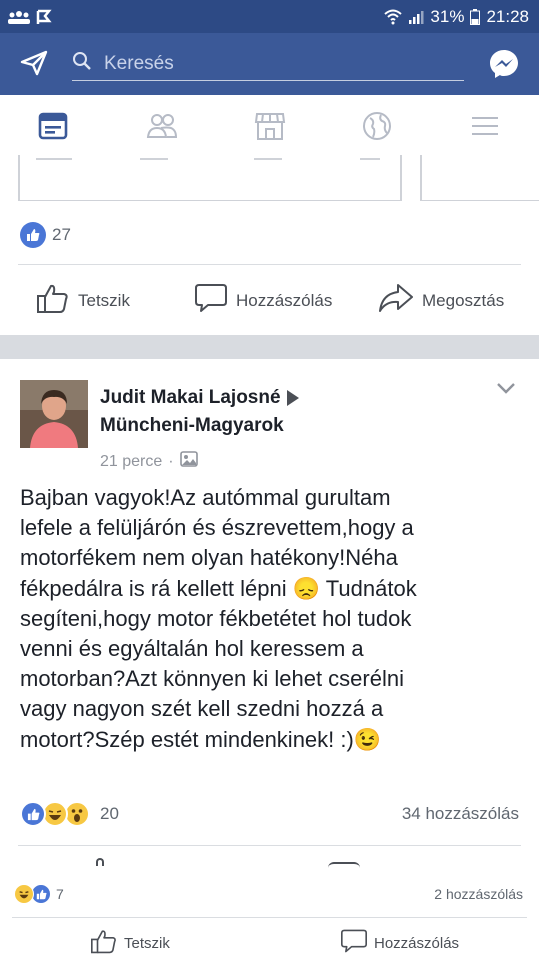  What do you see at coordinates (209, 558) in the screenshot?
I see `post-text-line: motorfékem nem olyan hatékony!Néha` at bounding box center [209, 558].